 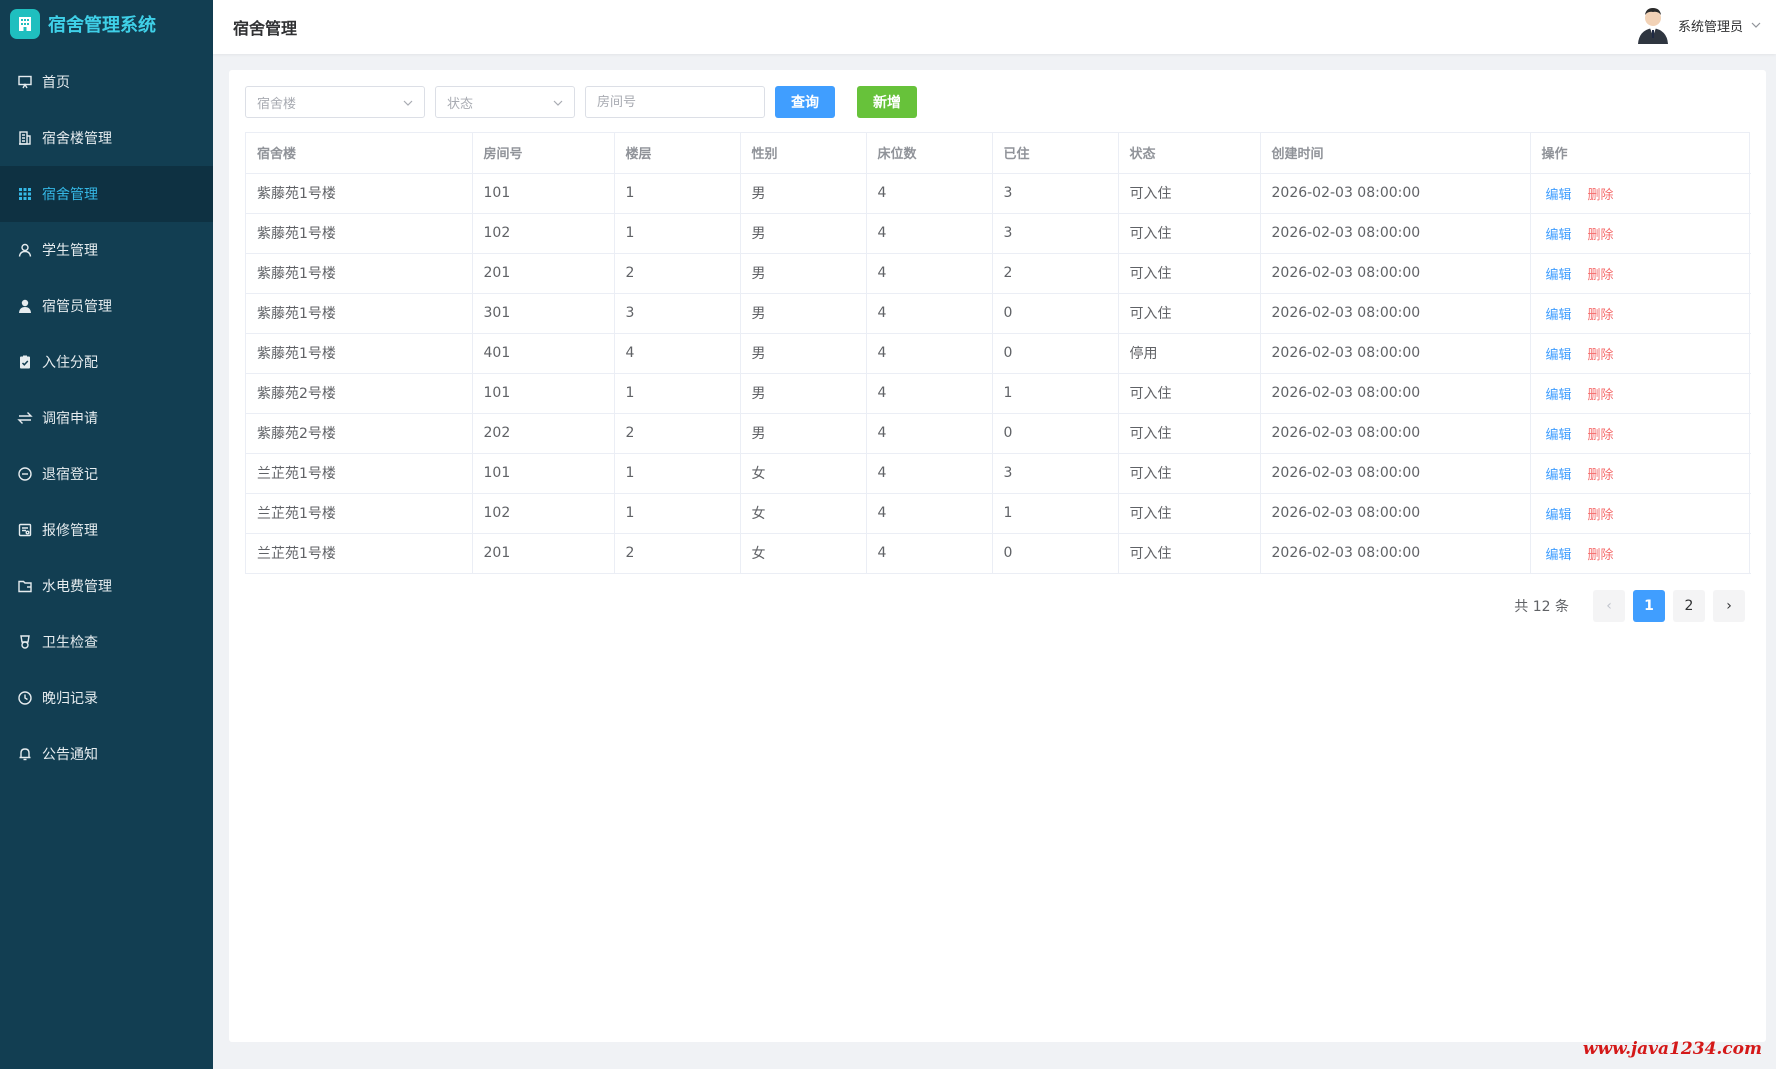 What do you see at coordinates (106, 24) in the screenshot?
I see `brand: 宿舍管理系统` at bounding box center [106, 24].